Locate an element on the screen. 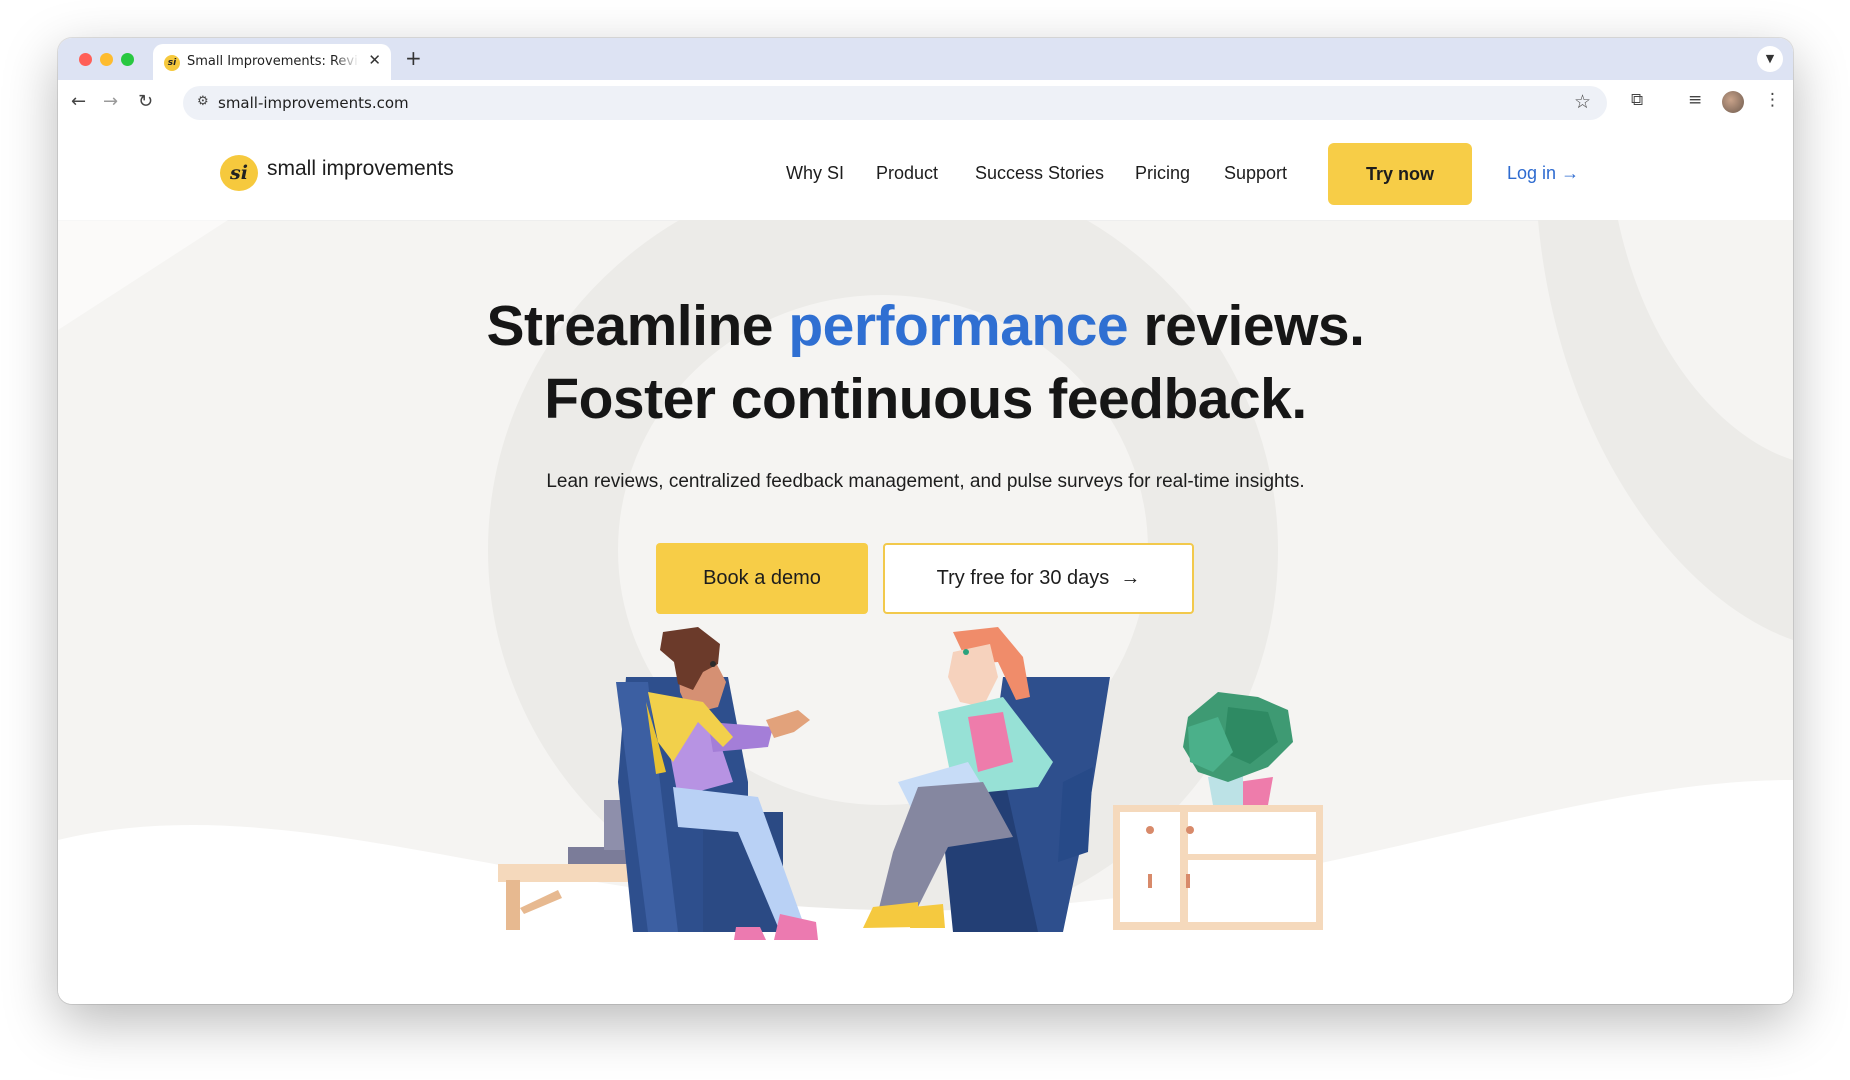 This screenshot has width=1850, height=1080. extensions-icon: ⧉ is located at coordinates (1637, 100).